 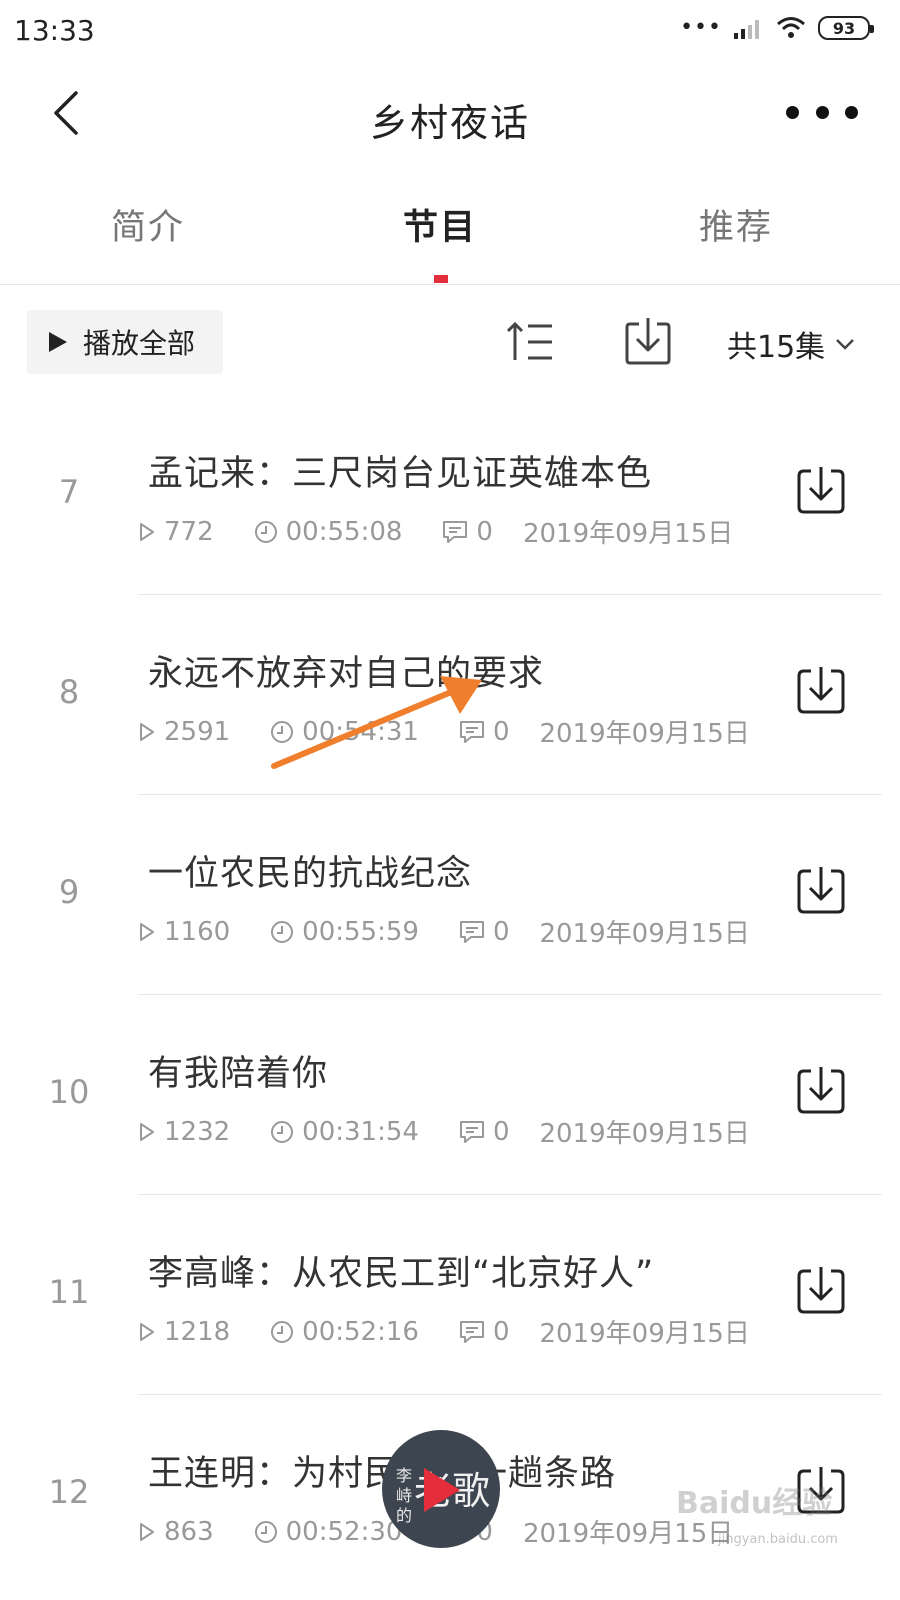 I want to click on baidu-watermark-url: jingyan.baidu.com, so click(x=778, y=1539).